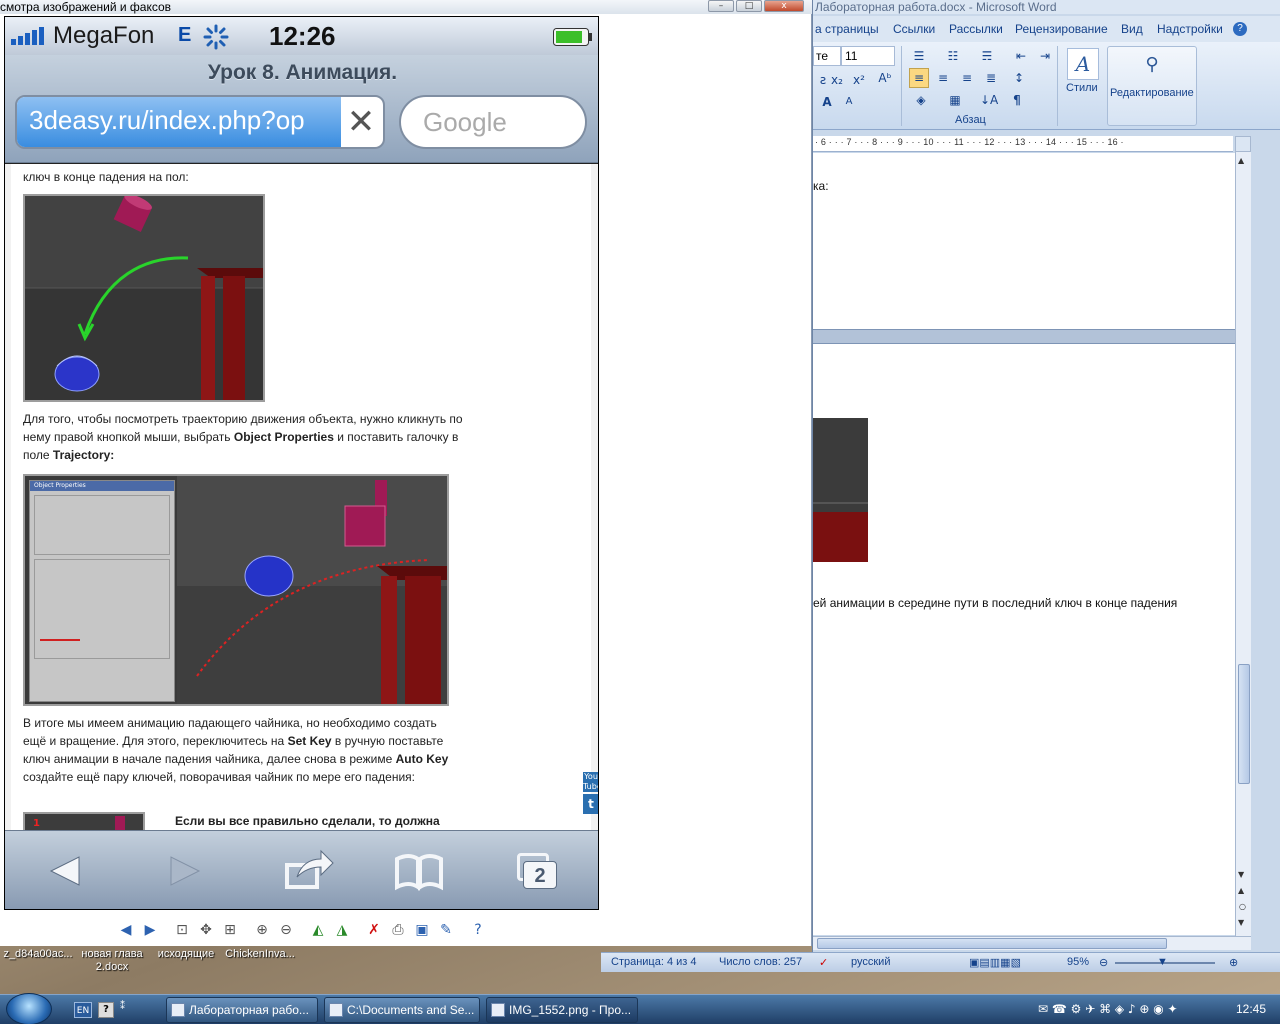 This screenshot has width=1280, height=1024. I want to click on quick-launch-icon: ⁑, so click(126, 1010).